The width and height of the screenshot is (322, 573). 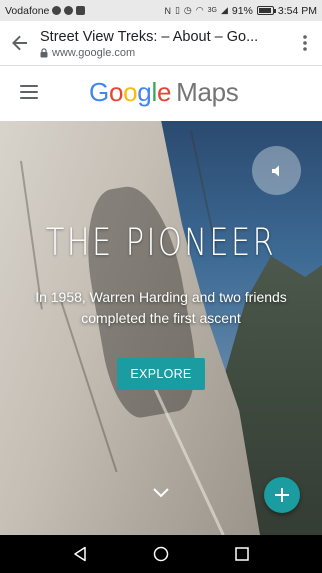 I want to click on vibrate-icon: ▯, so click(x=177, y=10).